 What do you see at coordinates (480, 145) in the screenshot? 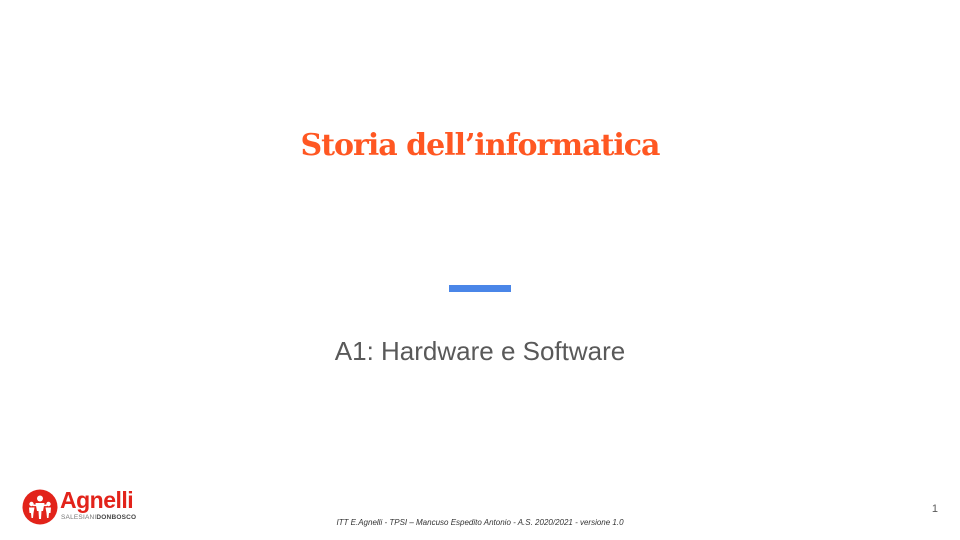
I see `slide-title: Storia dell’informatica` at bounding box center [480, 145].